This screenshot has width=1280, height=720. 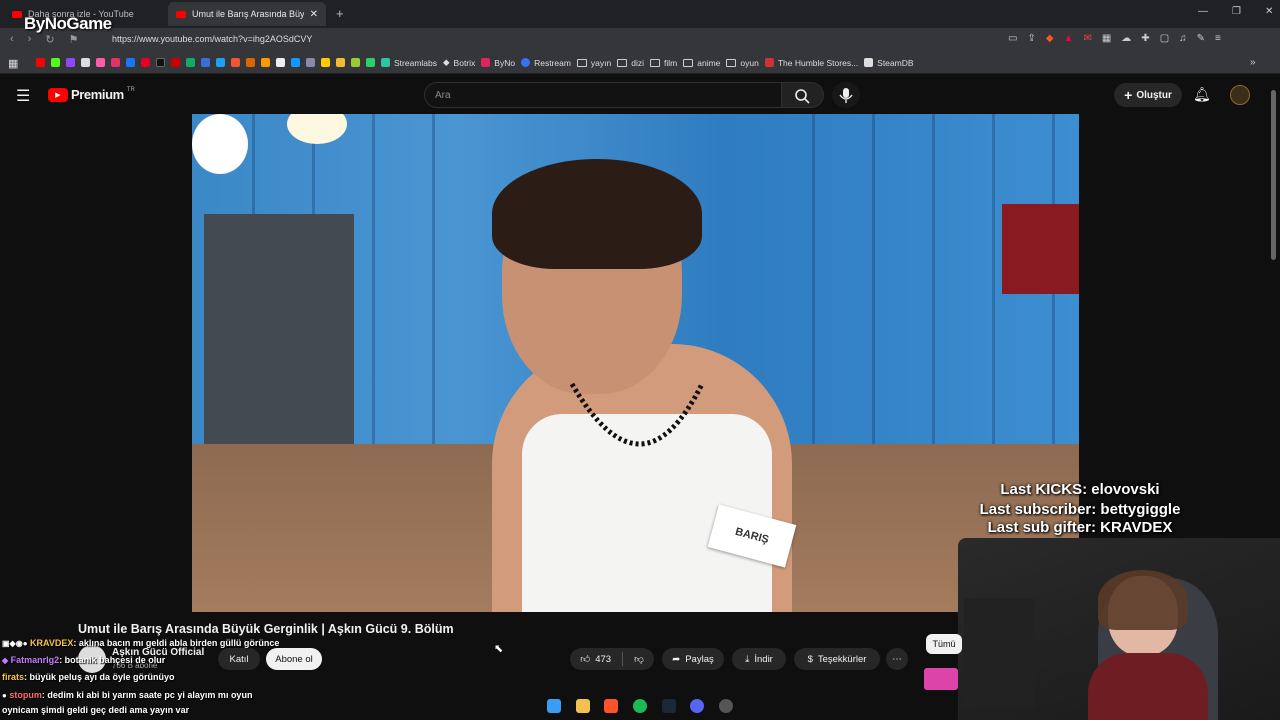 What do you see at coordinates (1202, 94) in the screenshot?
I see `notifications-bell-icon: 🔔︎` at bounding box center [1202, 94].